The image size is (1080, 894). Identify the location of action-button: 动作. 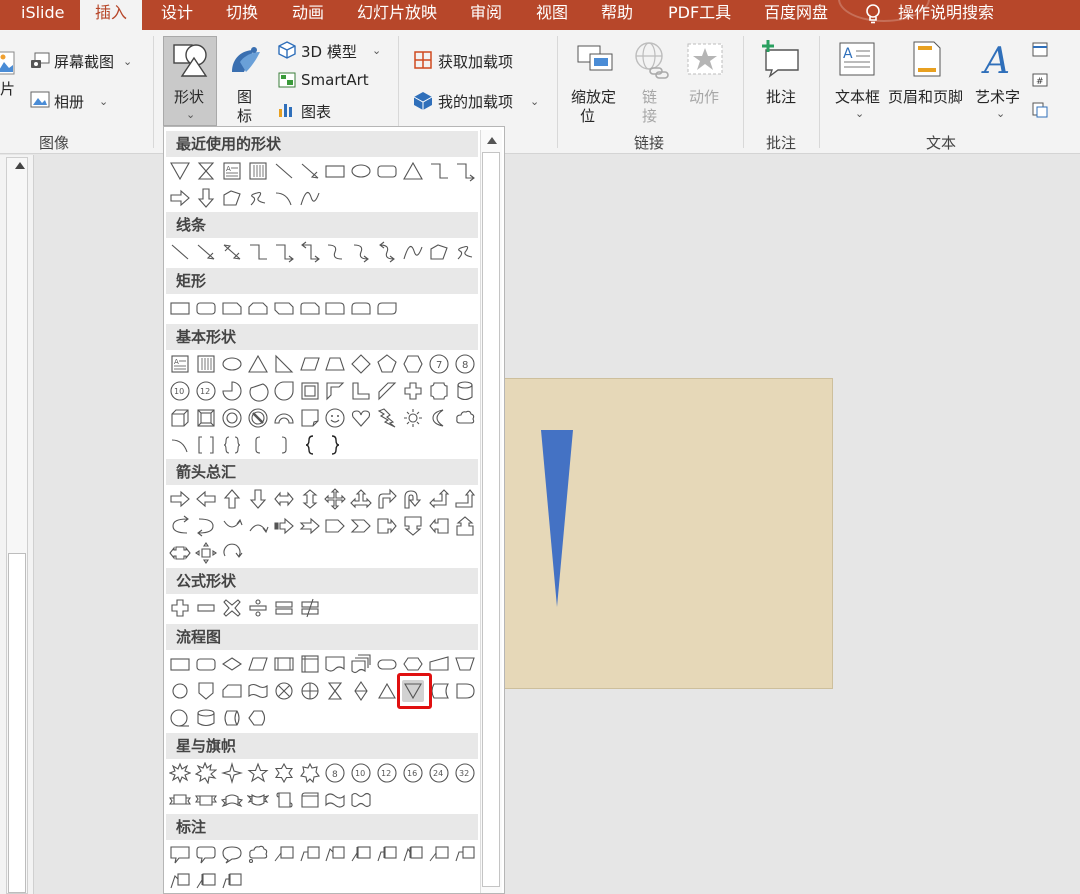
(704, 96).